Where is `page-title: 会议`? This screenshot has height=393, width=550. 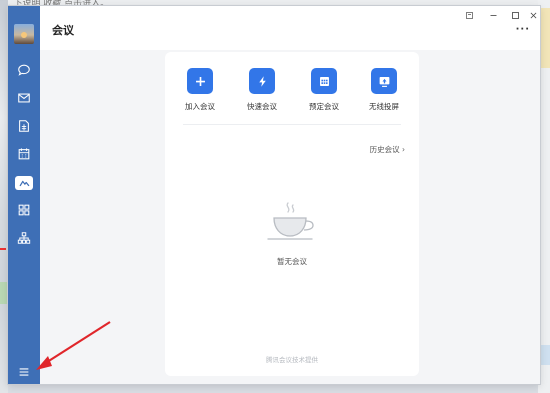 page-title: 会议 is located at coordinates (63, 30).